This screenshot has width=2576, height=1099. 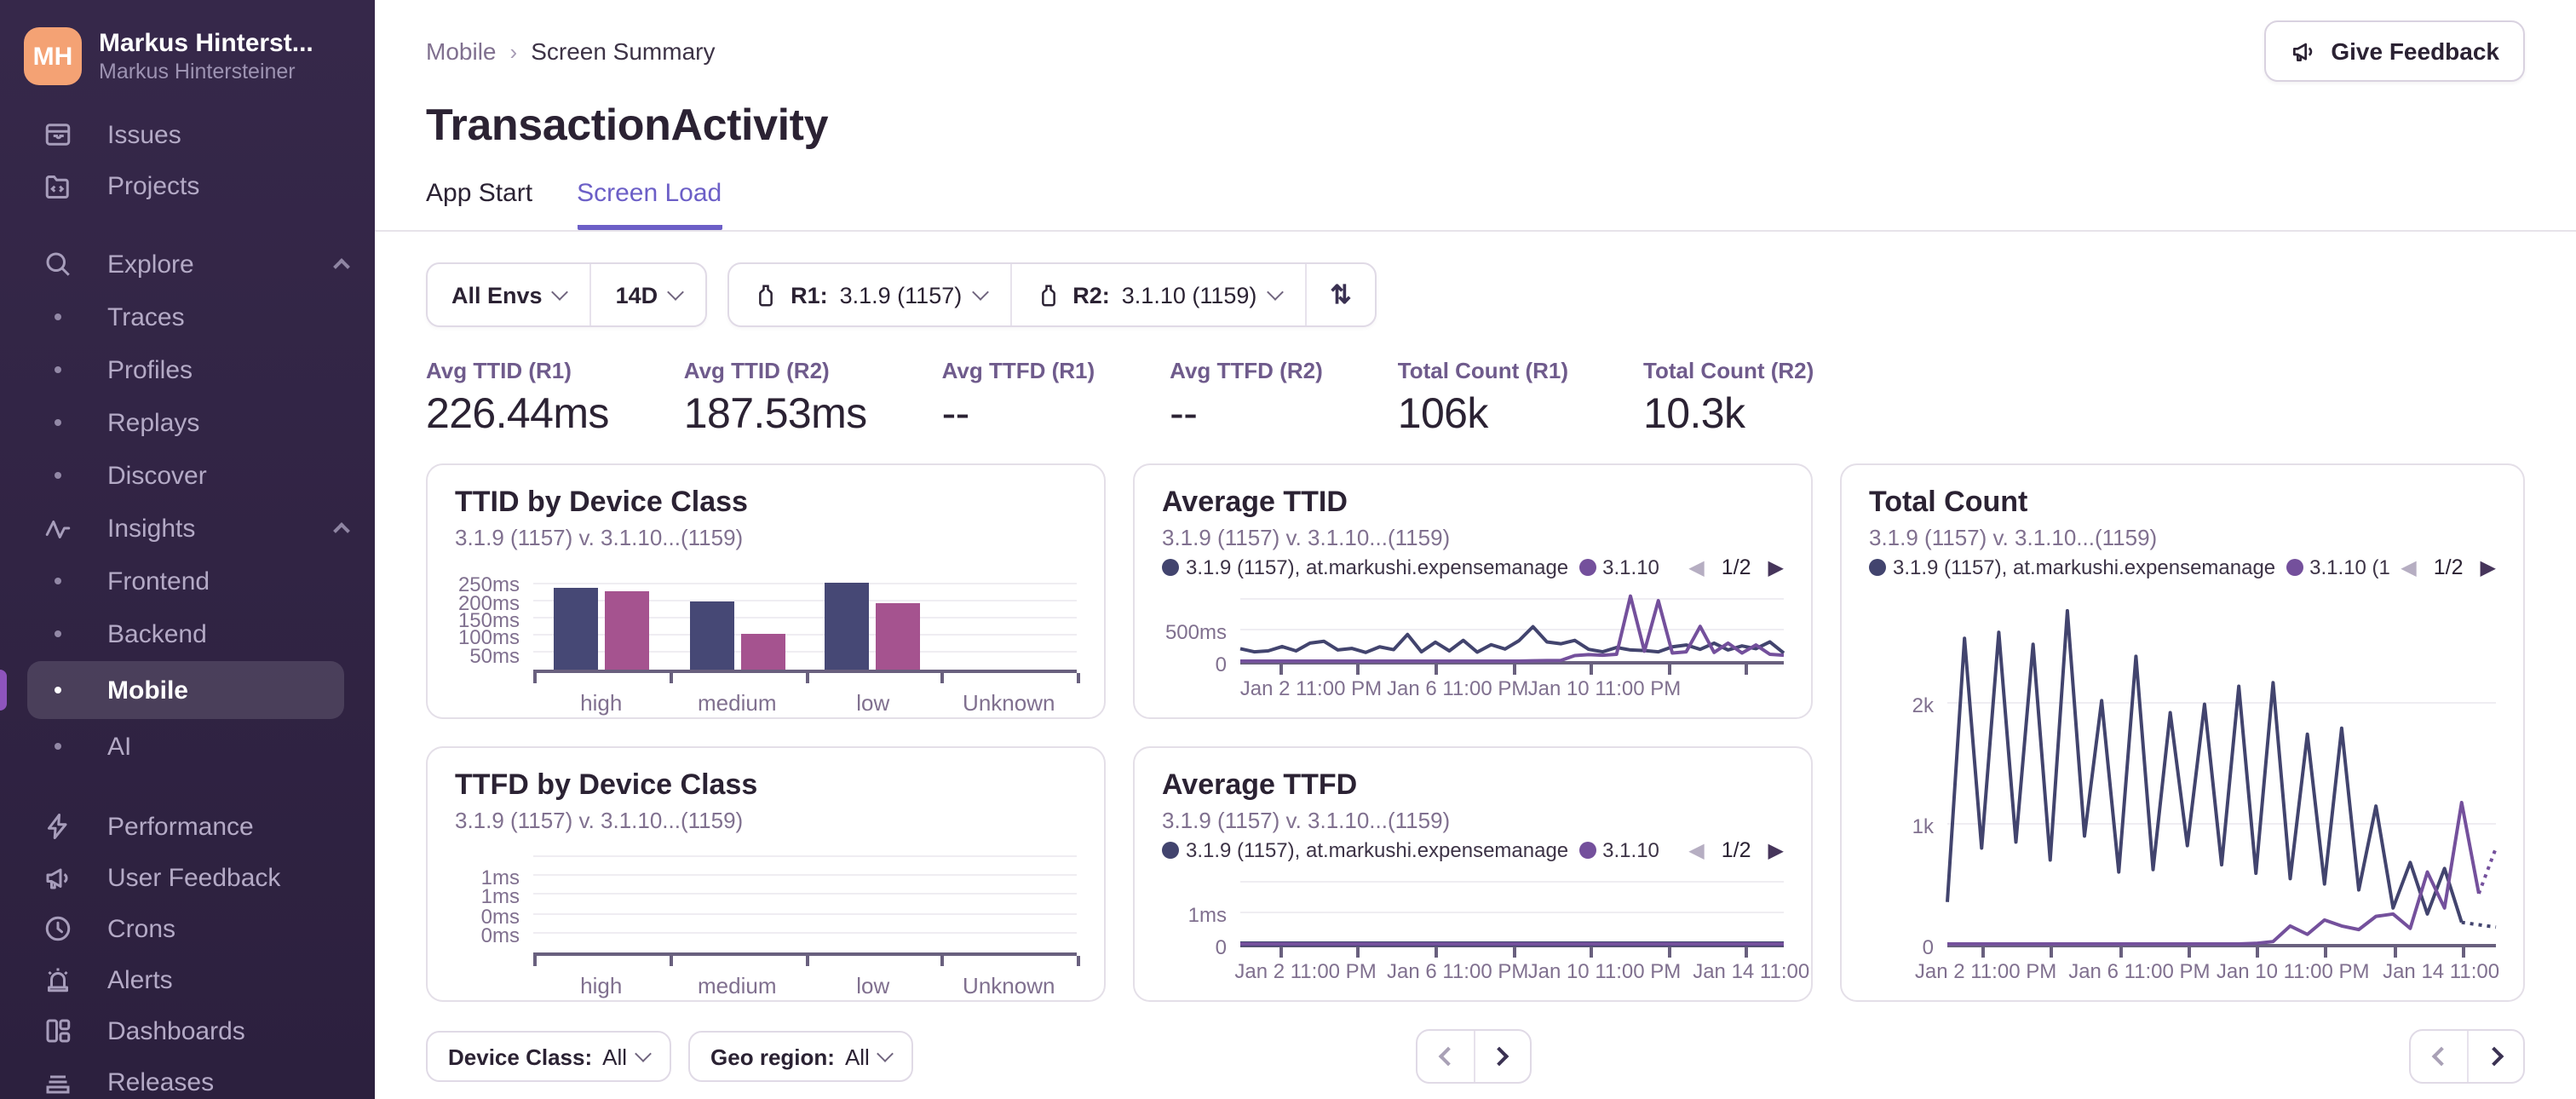 I want to click on device-class-filter: Device Class: All, so click(x=549, y=1056).